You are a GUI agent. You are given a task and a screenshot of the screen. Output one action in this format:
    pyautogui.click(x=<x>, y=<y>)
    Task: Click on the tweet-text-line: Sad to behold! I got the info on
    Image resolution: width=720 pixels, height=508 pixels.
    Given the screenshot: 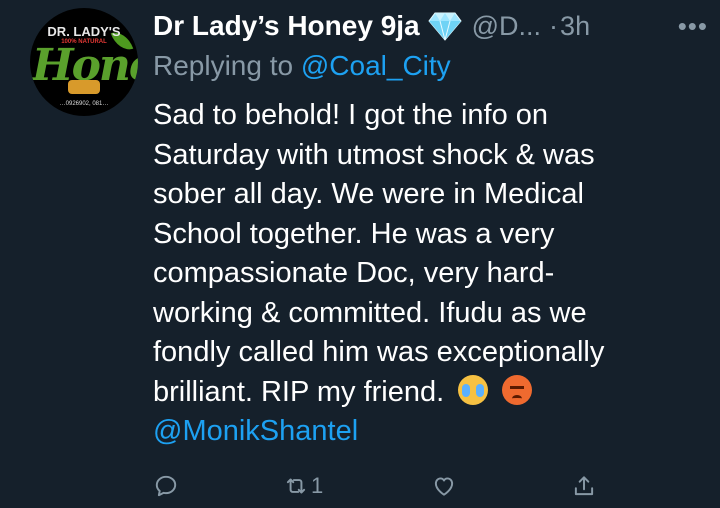 What is the action you would take?
    pyautogui.click(x=351, y=115)
    